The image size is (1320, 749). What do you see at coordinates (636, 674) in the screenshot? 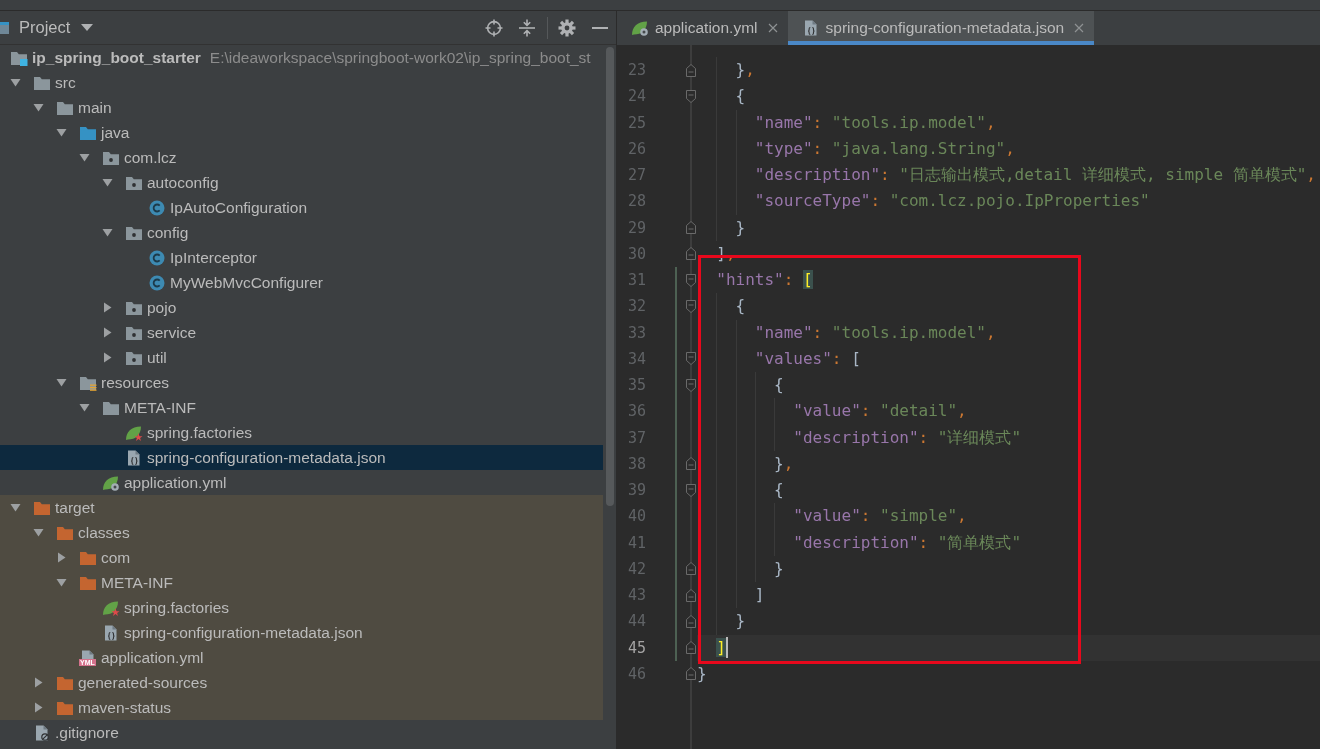
I see `line-number: 46` at bounding box center [636, 674].